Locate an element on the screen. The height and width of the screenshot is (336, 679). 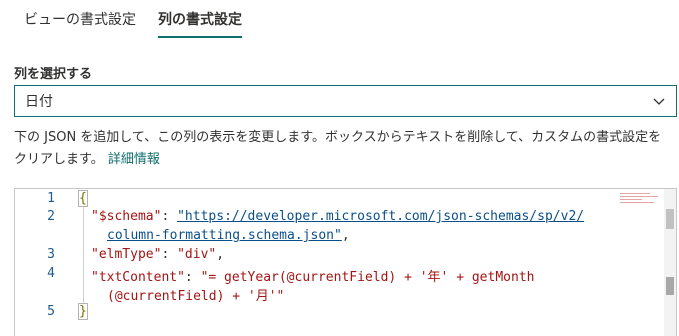
code-line: (@currentField) + '月'" is located at coordinates (195, 294).